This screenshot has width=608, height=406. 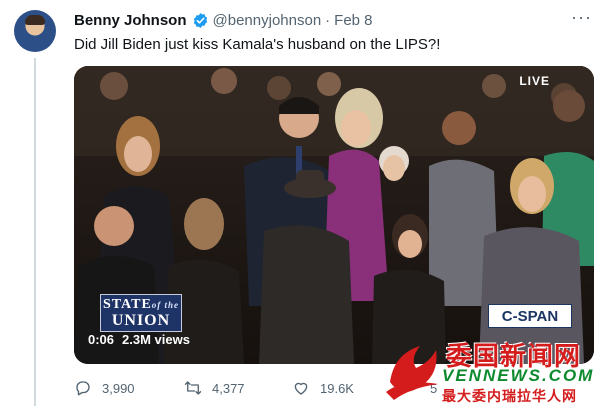 What do you see at coordinates (118, 388) in the screenshot?
I see `reply-count: 3,990` at bounding box center [118, 388].